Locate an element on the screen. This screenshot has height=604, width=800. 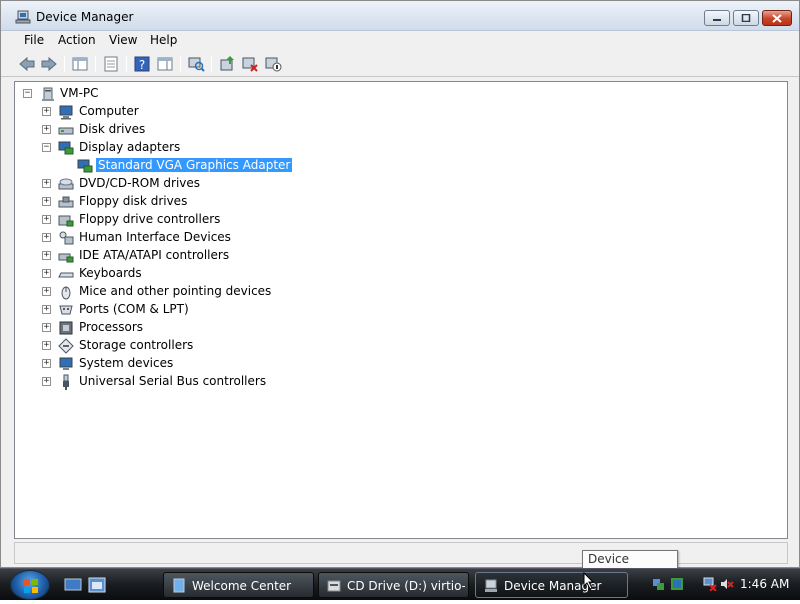
close-button is located at coordinates (777, 18).